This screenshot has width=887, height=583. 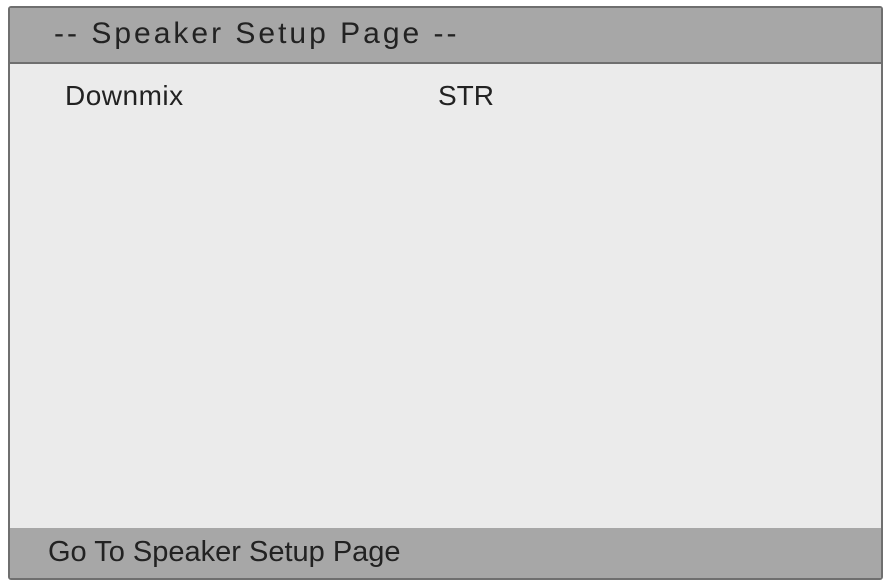 I want to click on menu-item-label: Downmix, so click(x=124, y=95).